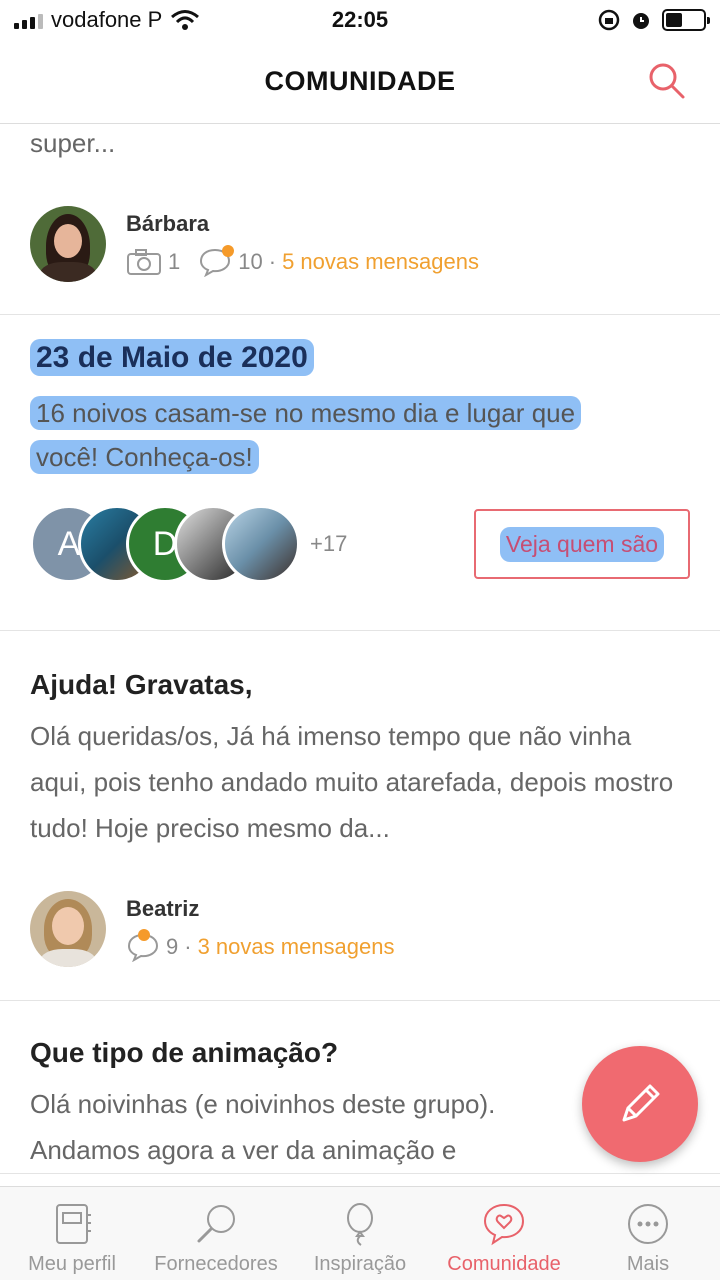 The image size is (720, 1280). I want to click on pencil-icon, so click(641, 1103).